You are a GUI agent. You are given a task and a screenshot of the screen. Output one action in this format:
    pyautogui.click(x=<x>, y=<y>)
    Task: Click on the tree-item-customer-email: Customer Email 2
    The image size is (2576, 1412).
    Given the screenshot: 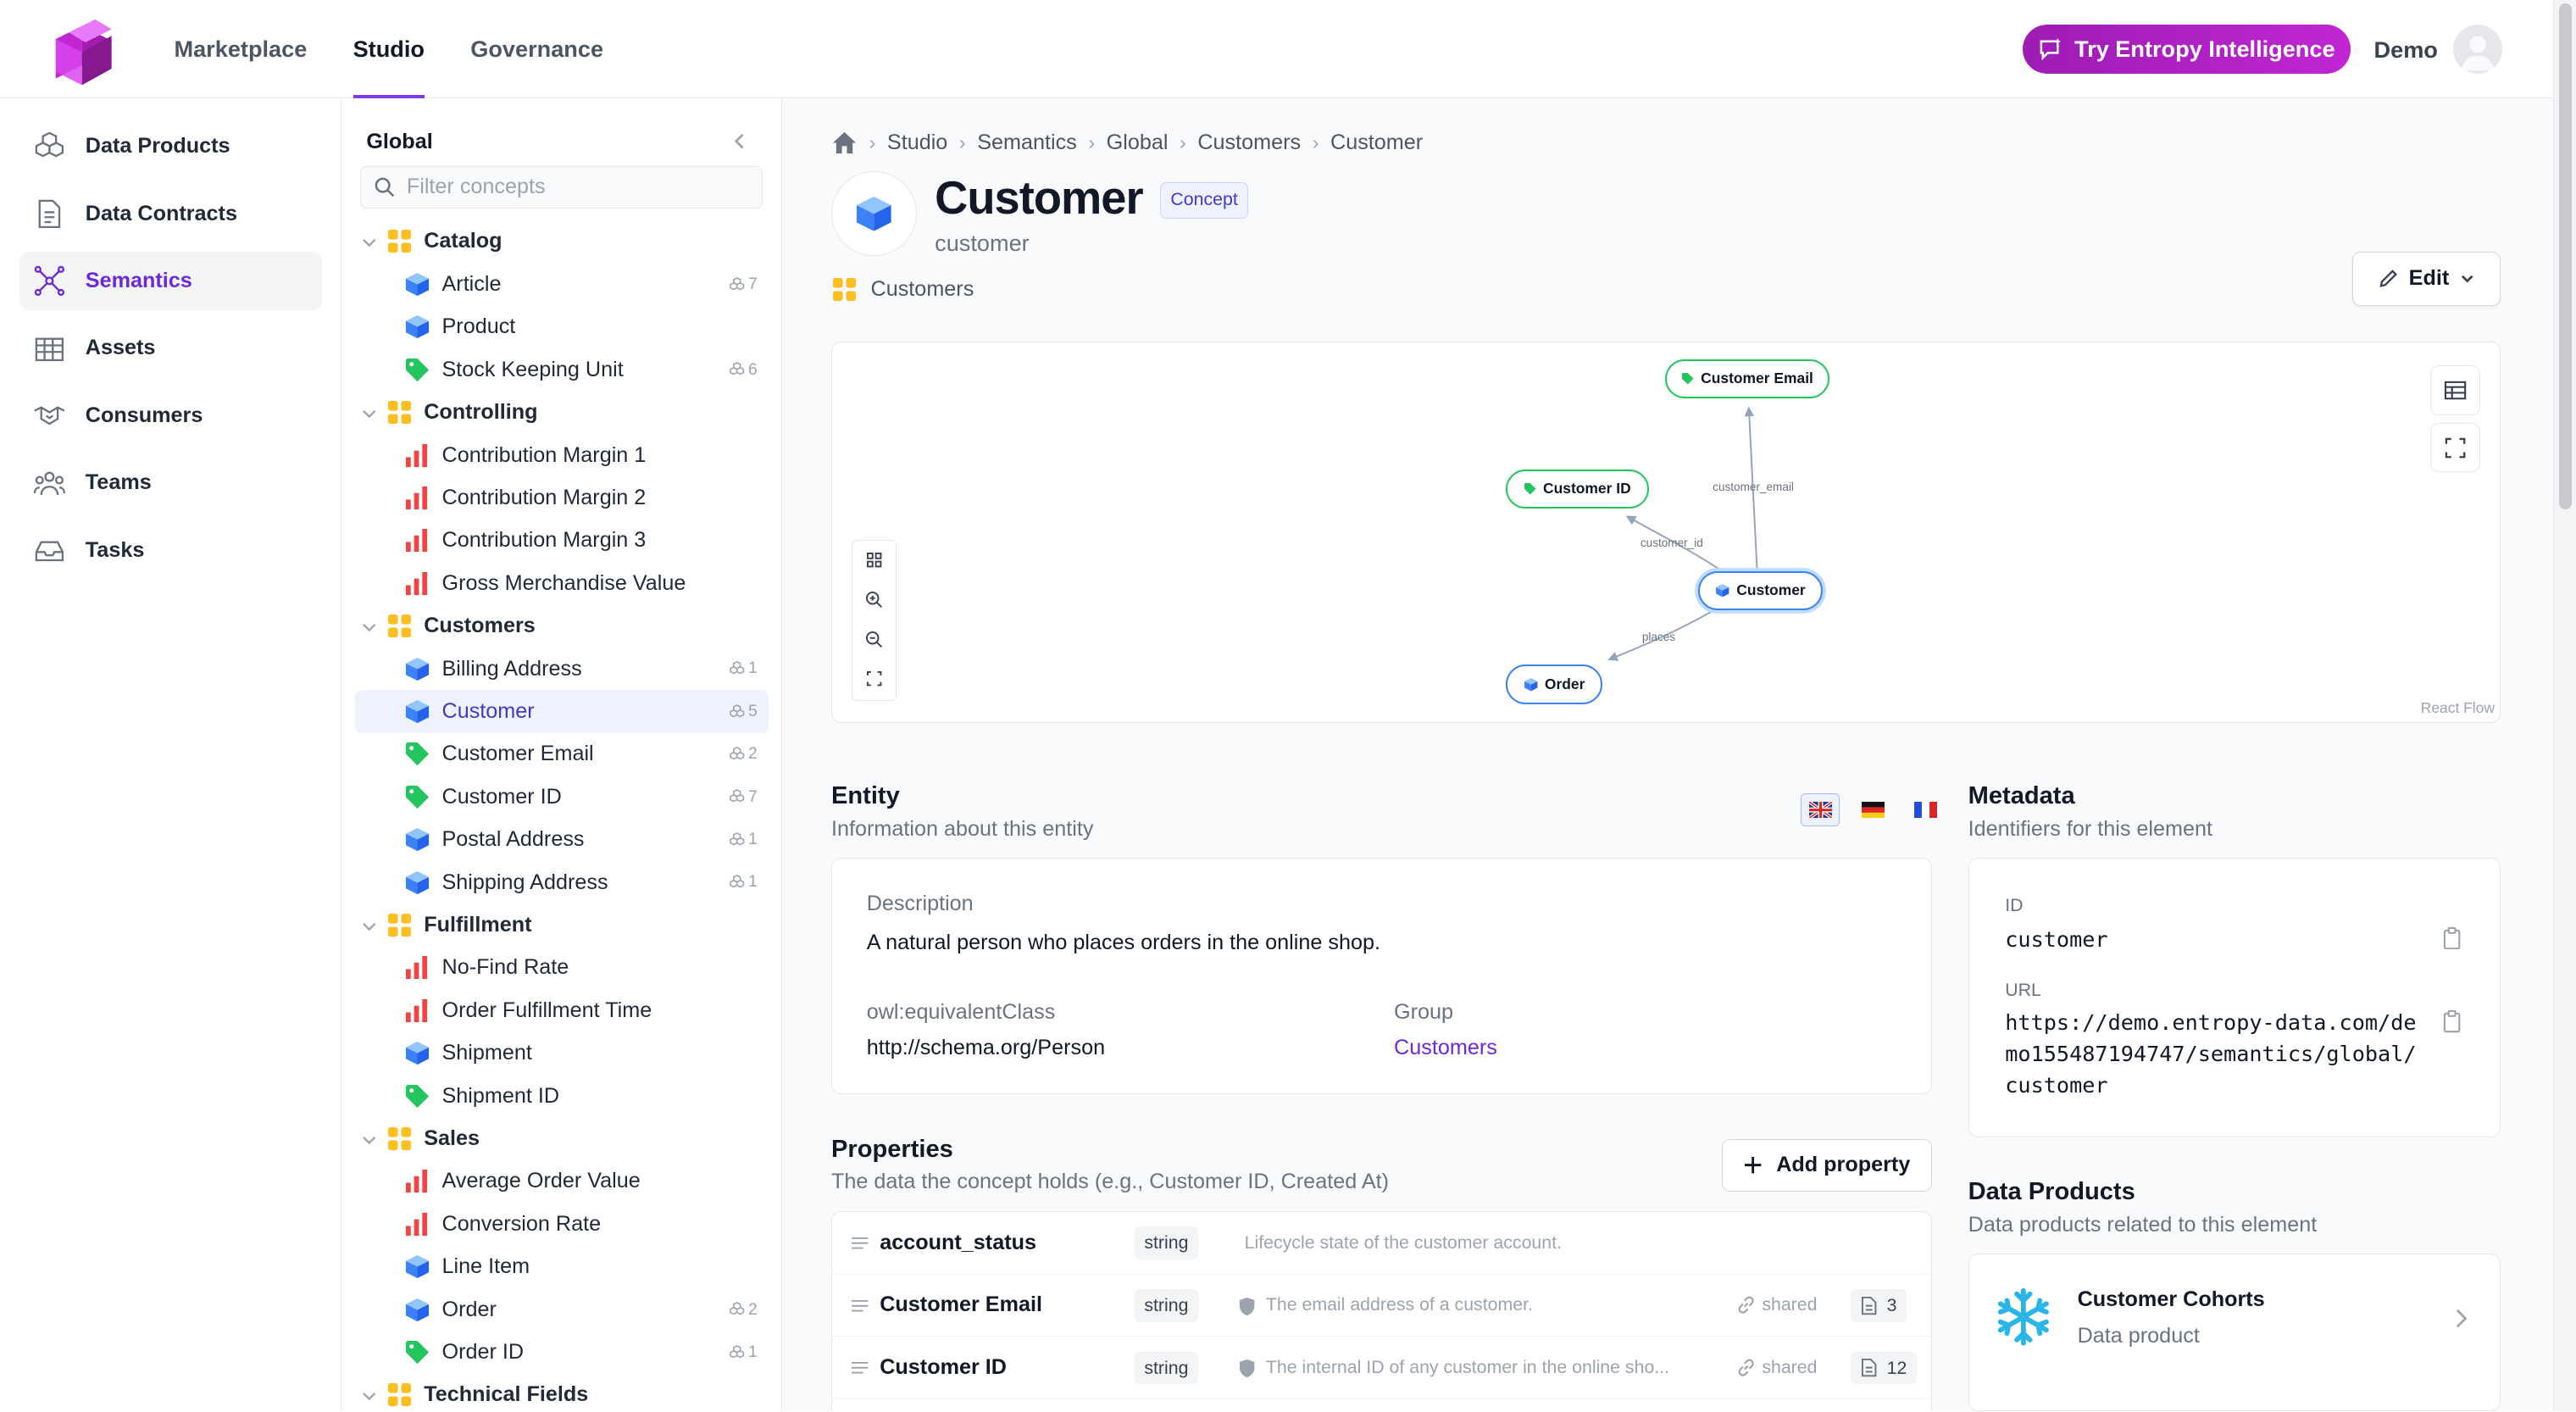 What is the action you would take?
    pyautogui.click(x=561, y=754)
    